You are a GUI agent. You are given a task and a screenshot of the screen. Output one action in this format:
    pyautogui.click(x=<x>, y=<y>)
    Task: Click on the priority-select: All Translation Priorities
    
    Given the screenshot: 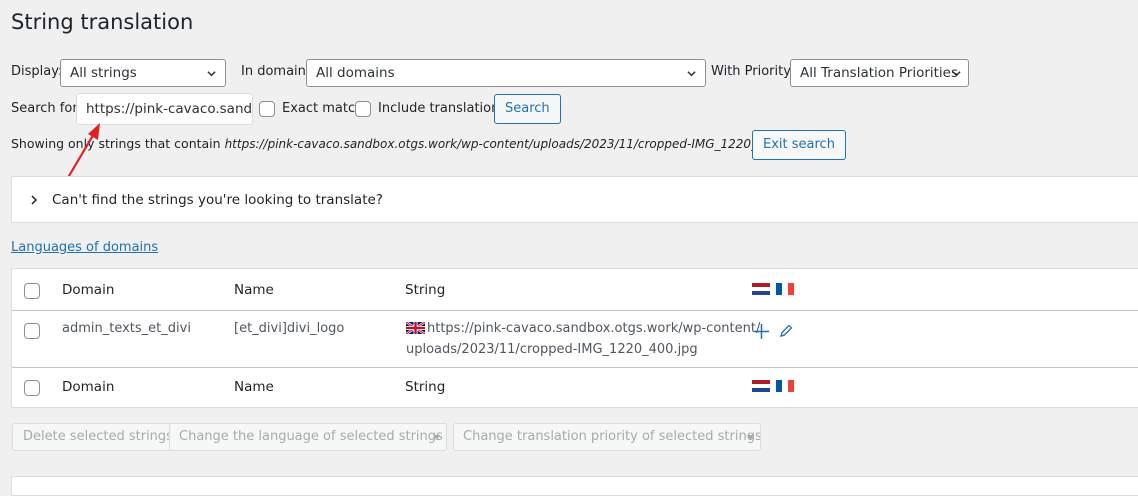 What is the action you would take?
    pyautogui.click(x=879, y=73)
    